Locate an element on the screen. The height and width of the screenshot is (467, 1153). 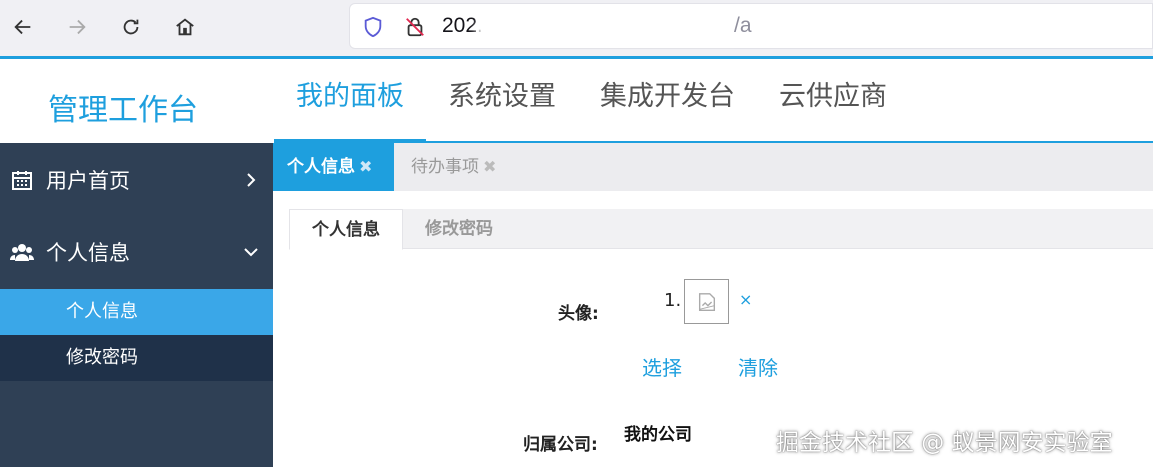
forward-button is located at coordinates (77, 27).